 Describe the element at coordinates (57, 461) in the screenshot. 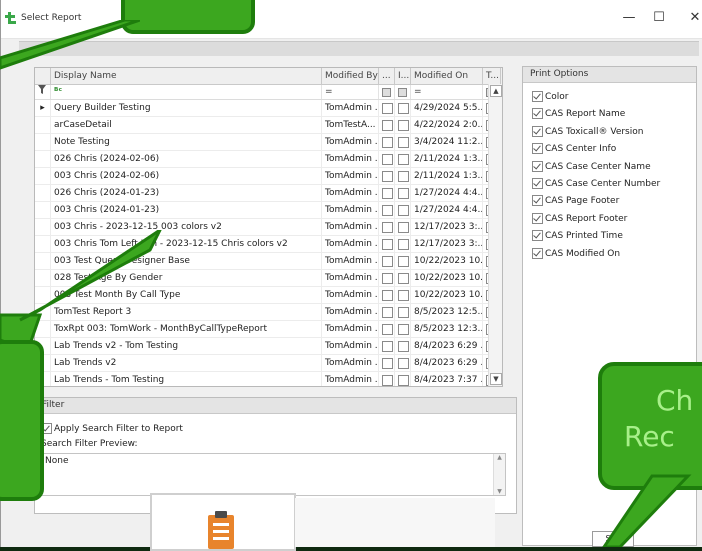

I see `filter-preview-value: None` at that location.